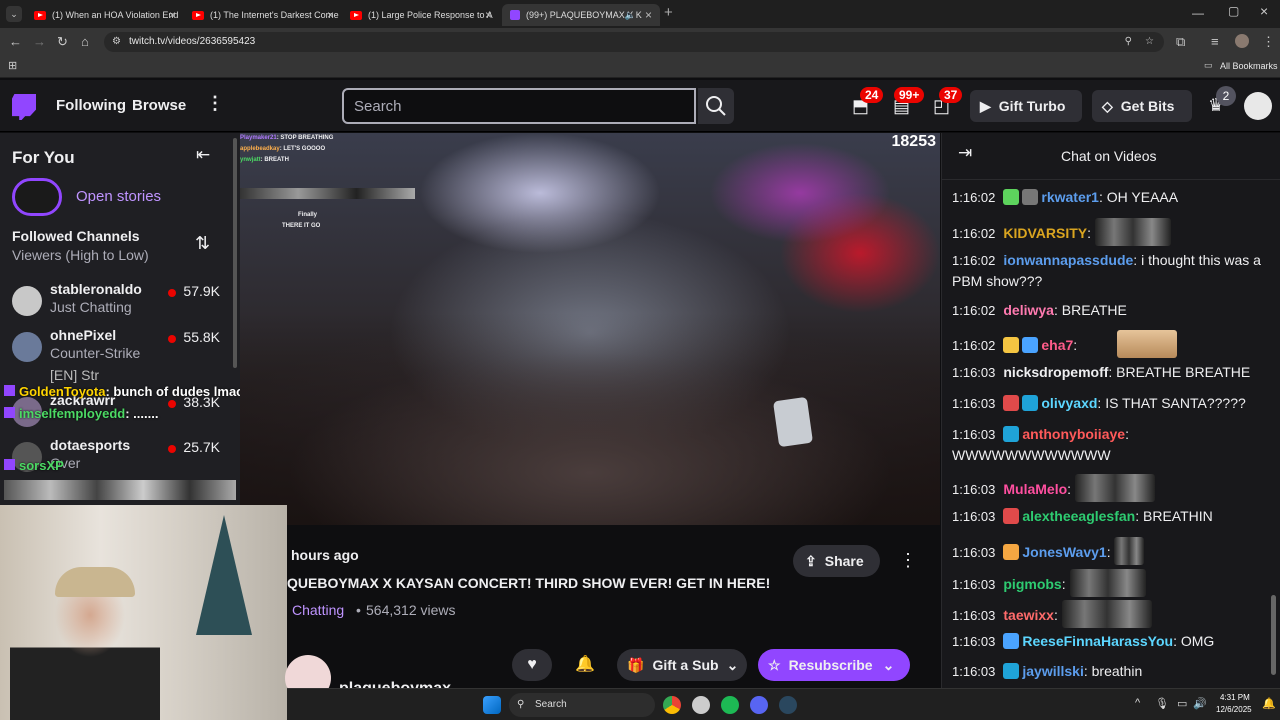  Describe the element at coordinates (672, 705) in the screenshot. I see `chrome-icon` at that location.